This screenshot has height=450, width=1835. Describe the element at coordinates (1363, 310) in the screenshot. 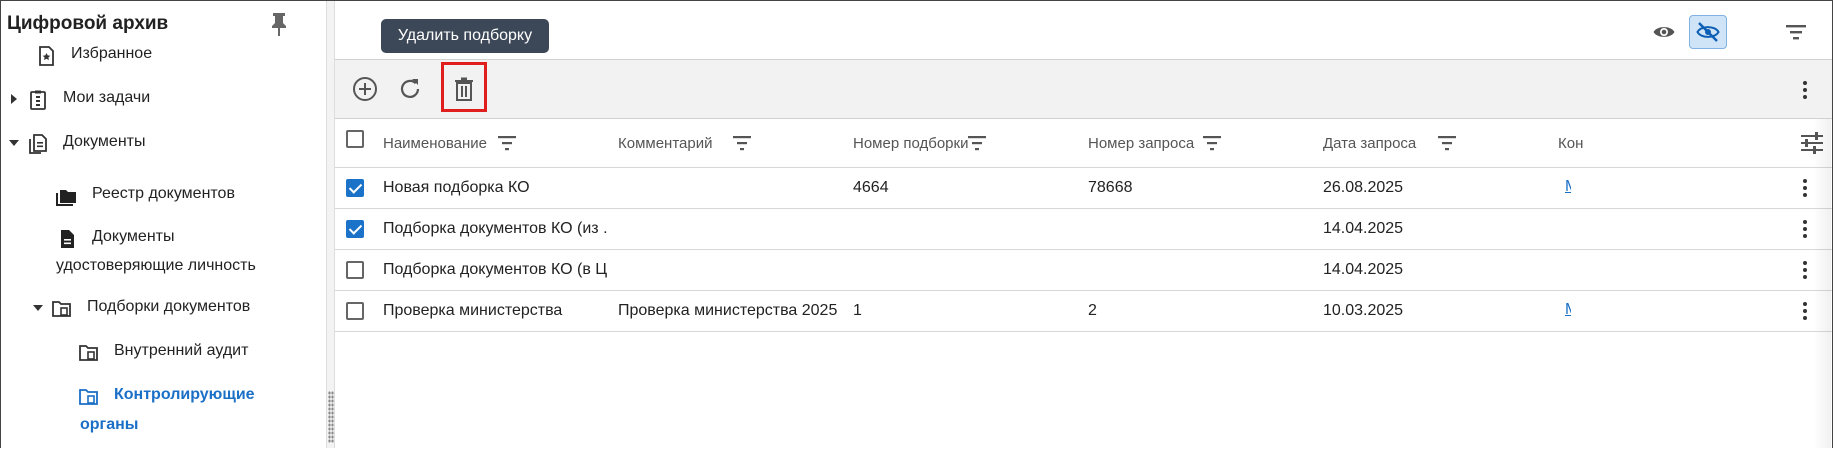

I see `cell-request-date: 10.03.2025` at that location.